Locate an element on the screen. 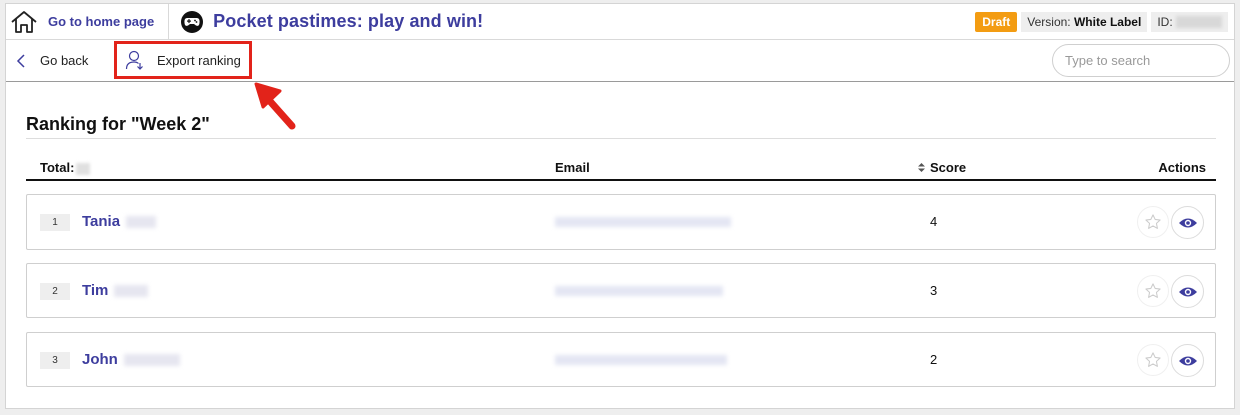 Image resolution: width=1240 pixels, height=415 pixels. divider is located at coordinates (621, 138).